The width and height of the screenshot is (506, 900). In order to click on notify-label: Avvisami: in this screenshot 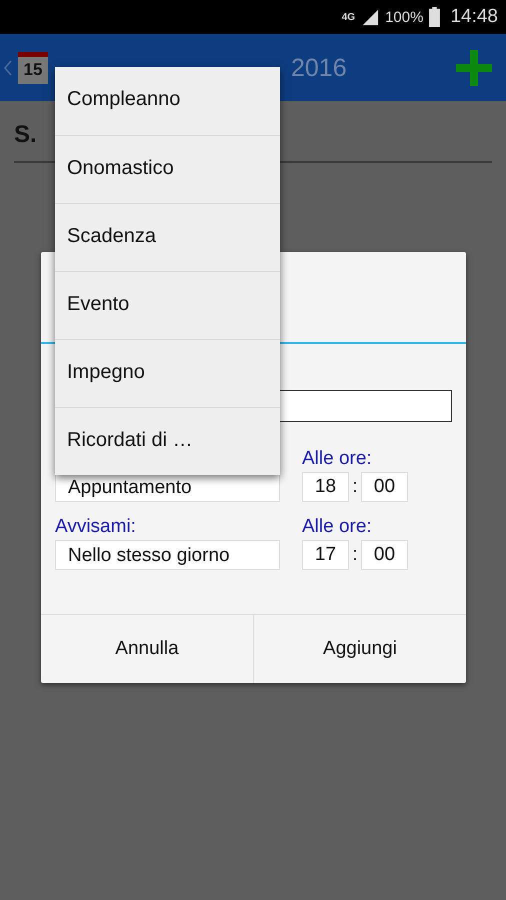, I will do `click(96, 527)`.